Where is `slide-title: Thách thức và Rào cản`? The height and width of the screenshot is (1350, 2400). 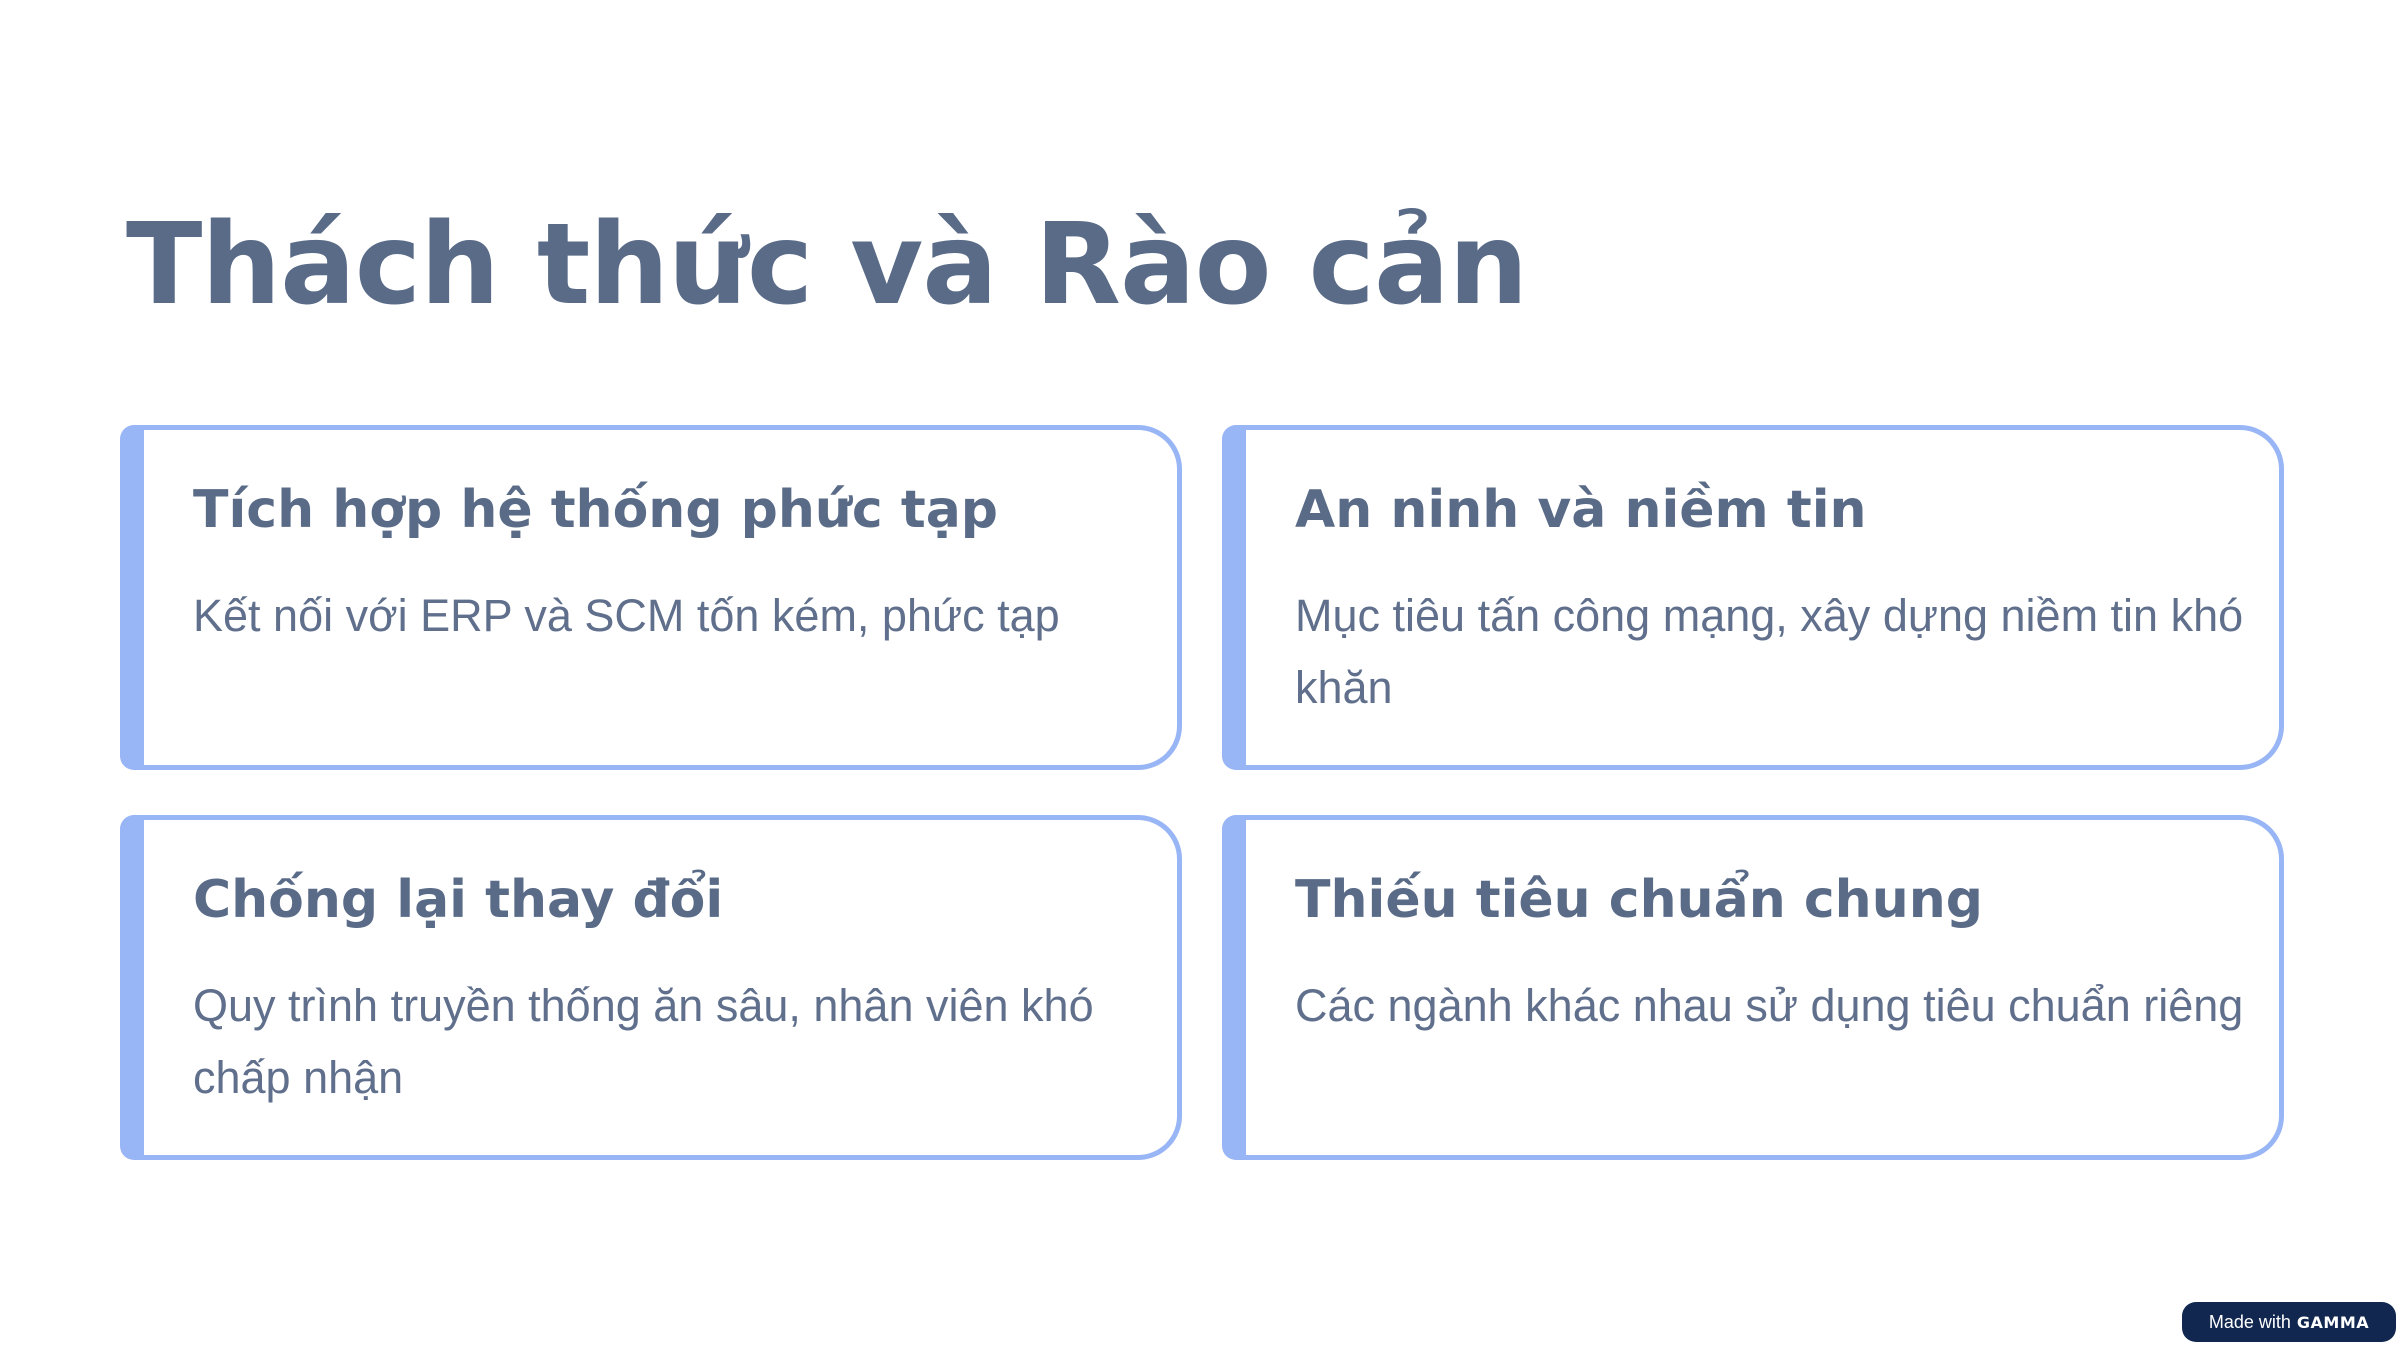
slide-title: Thách thức và Rào cản is located at coordinates (827, 265).